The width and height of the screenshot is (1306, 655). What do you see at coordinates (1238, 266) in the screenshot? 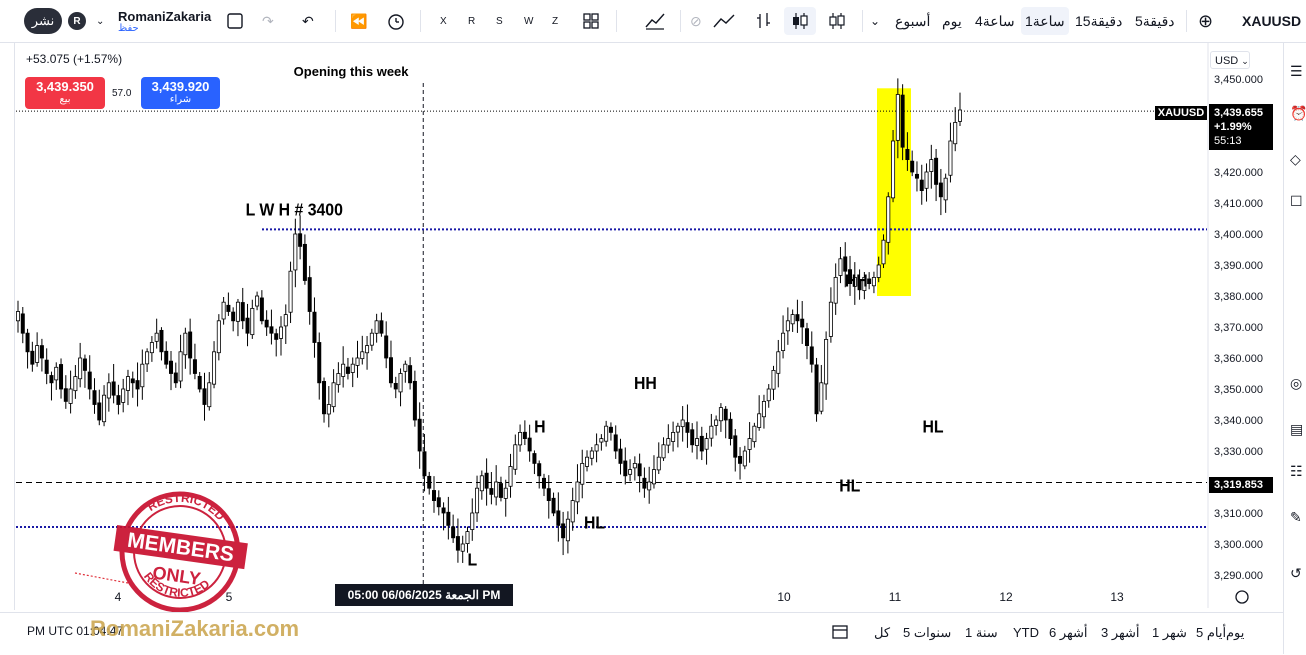
I see `y-tick-label: 3,390.000` at bounding box center [1238, 266].